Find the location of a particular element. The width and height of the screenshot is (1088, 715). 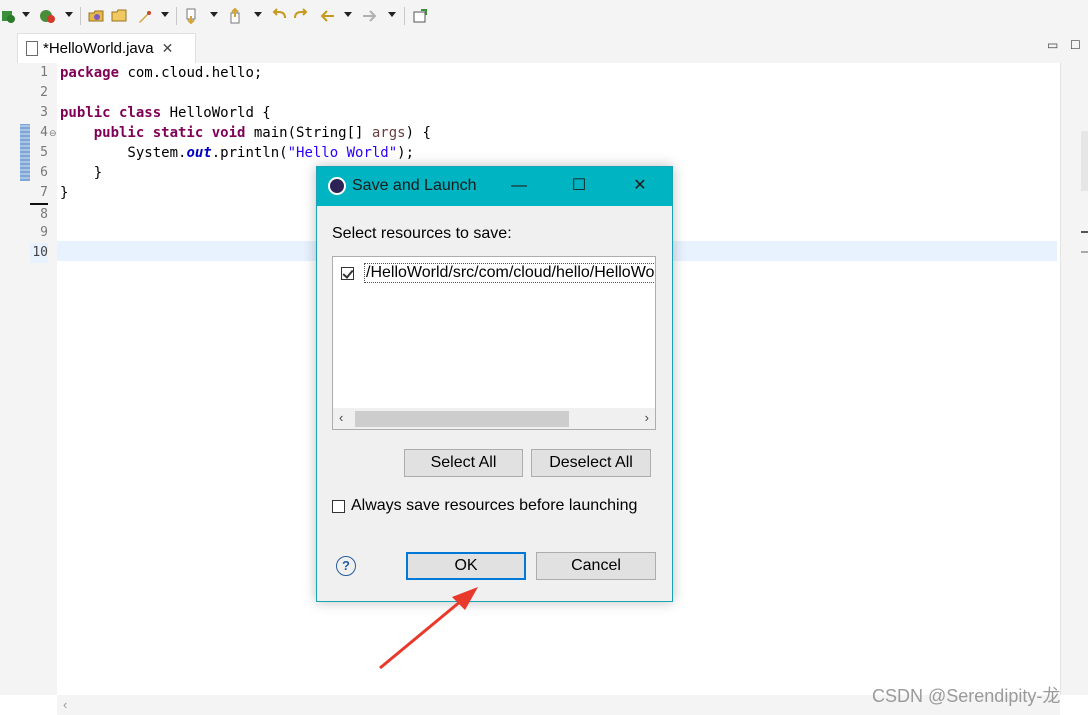

line-number: 1 is located at coordinates (44, 72).